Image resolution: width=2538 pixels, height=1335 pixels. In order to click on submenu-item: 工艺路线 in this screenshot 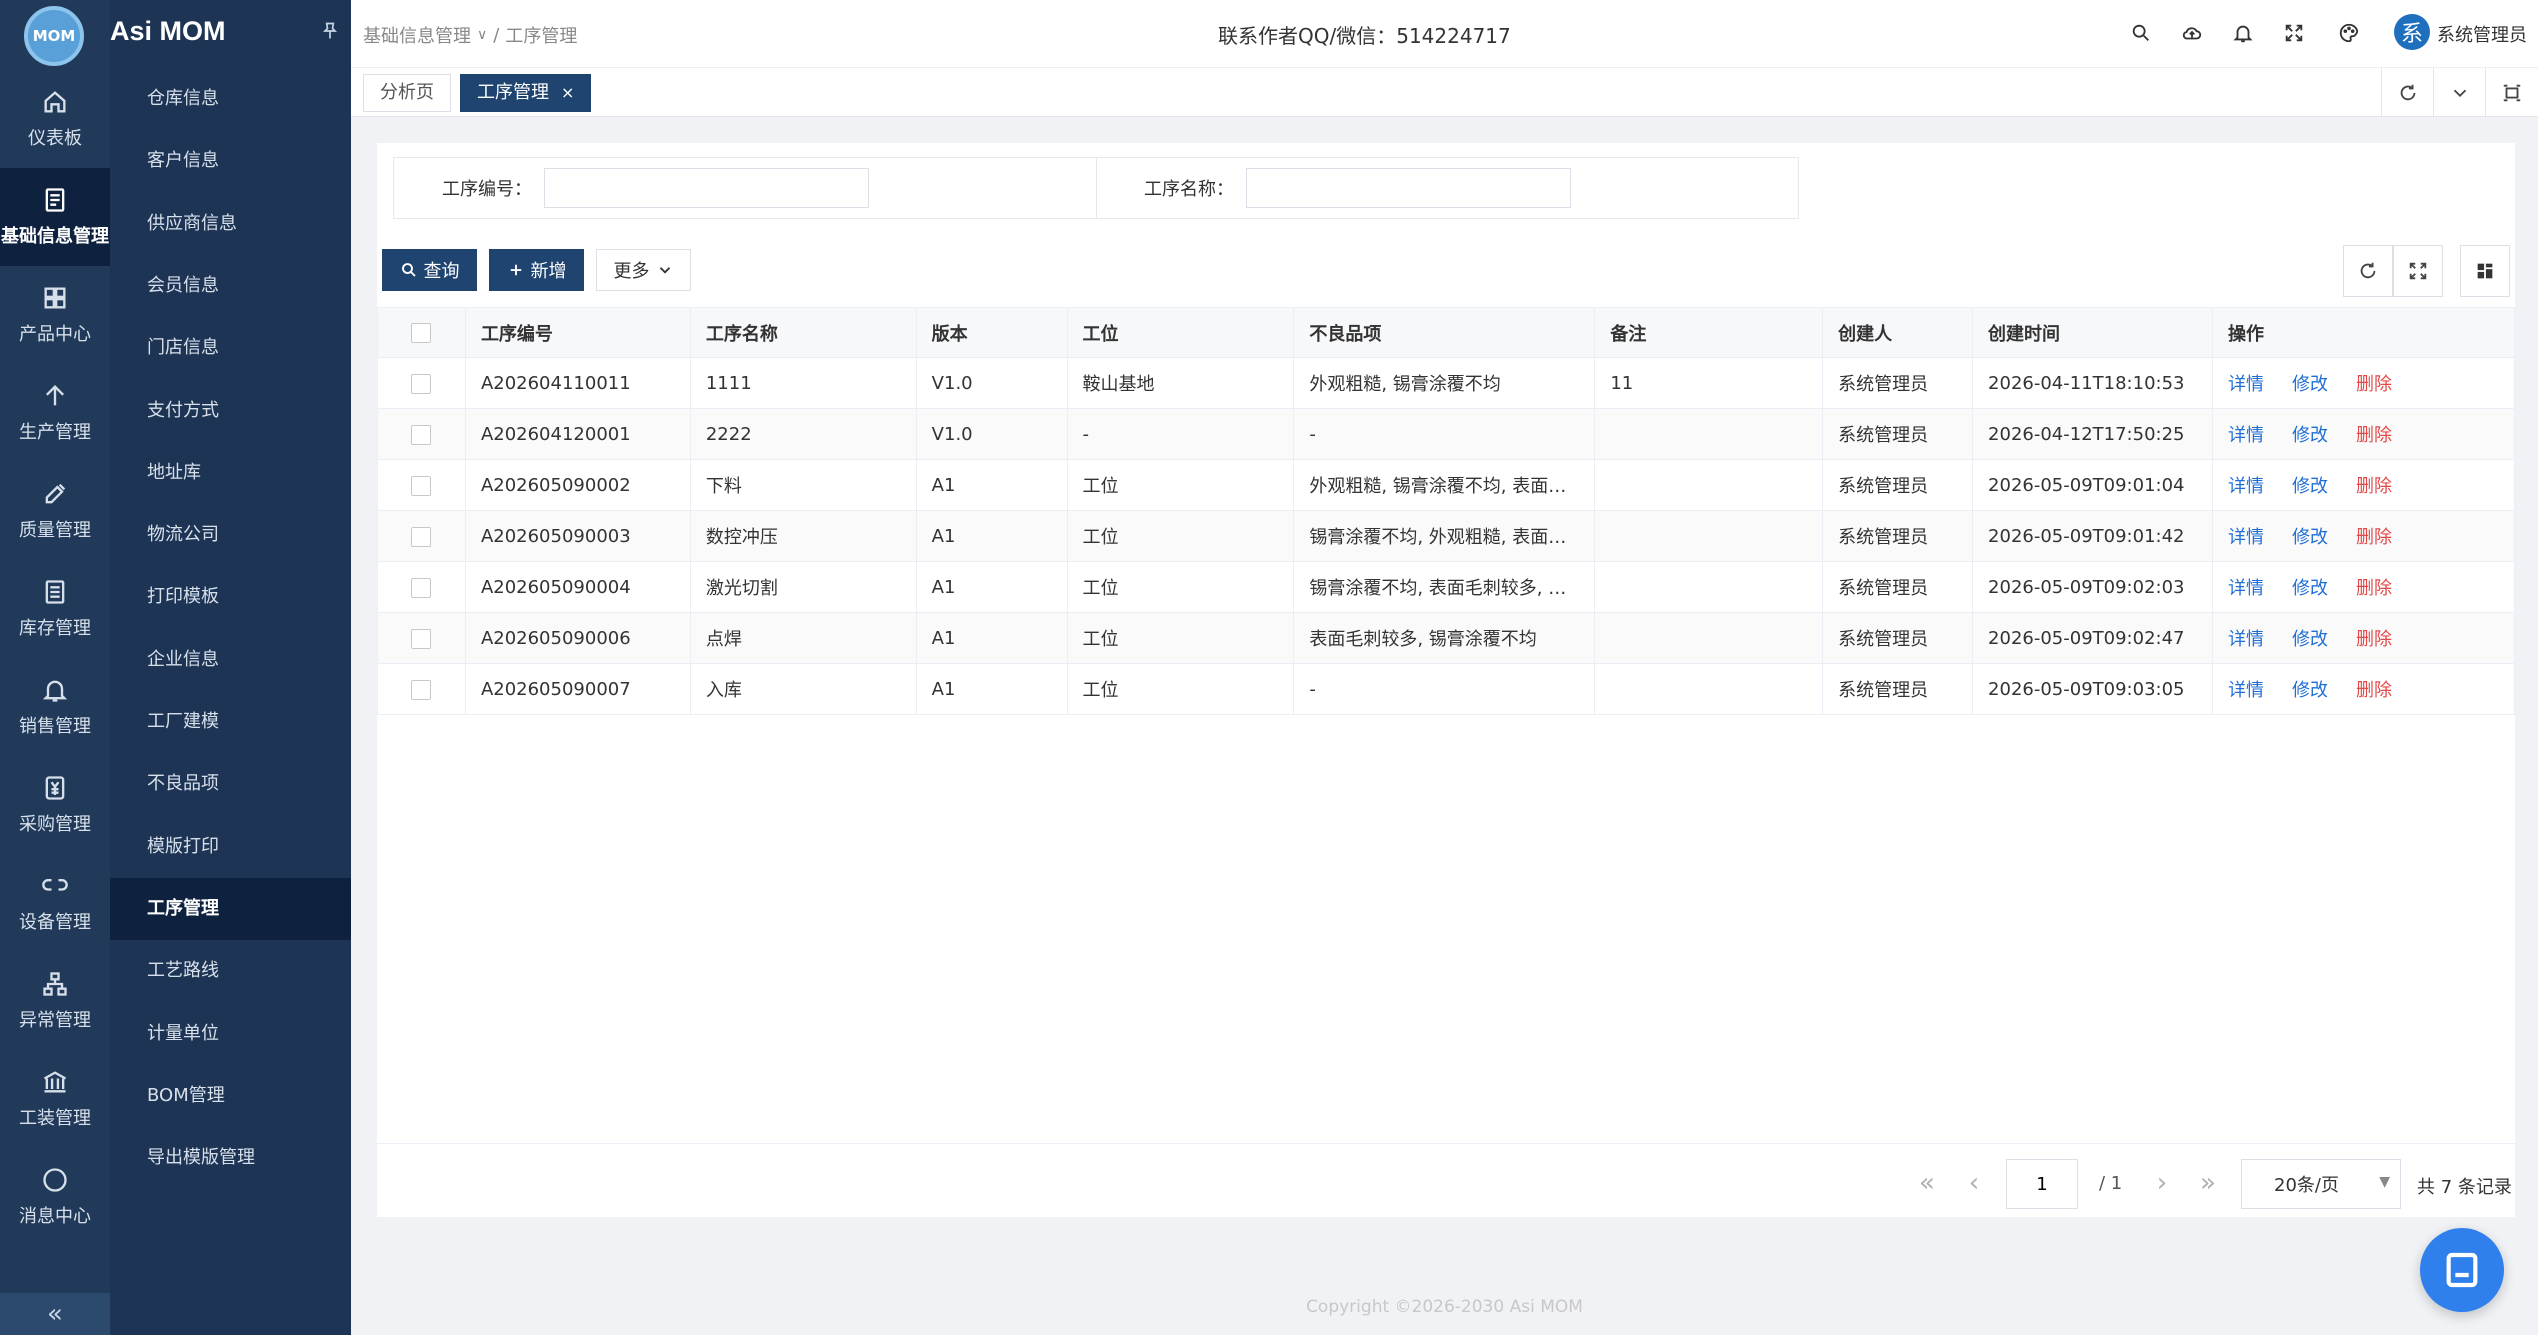, I will do `click(230, 971)`.